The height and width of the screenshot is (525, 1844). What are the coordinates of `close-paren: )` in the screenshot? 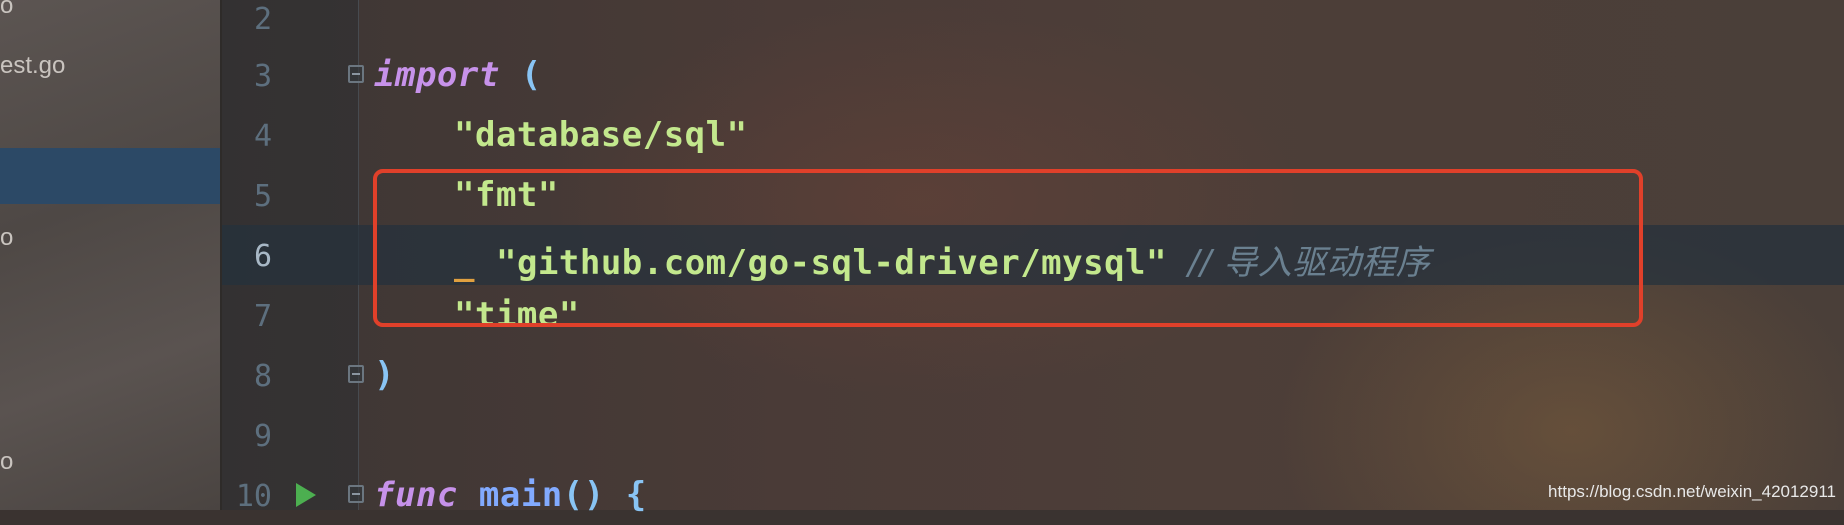 It's located at (384, 375).